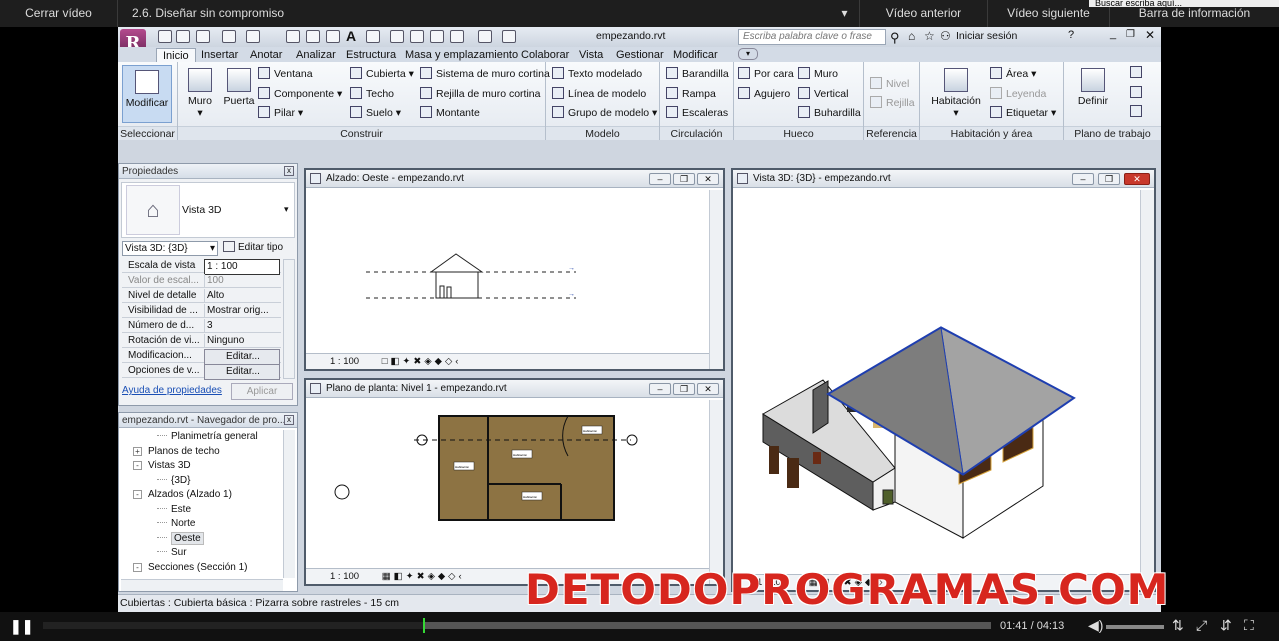 This screenshot has width=1279, height=641. What do you see at coordinates (845, 13) in the screenshot?
I see `chevron-down-icon: ▾` at bounding box center [845, 13].